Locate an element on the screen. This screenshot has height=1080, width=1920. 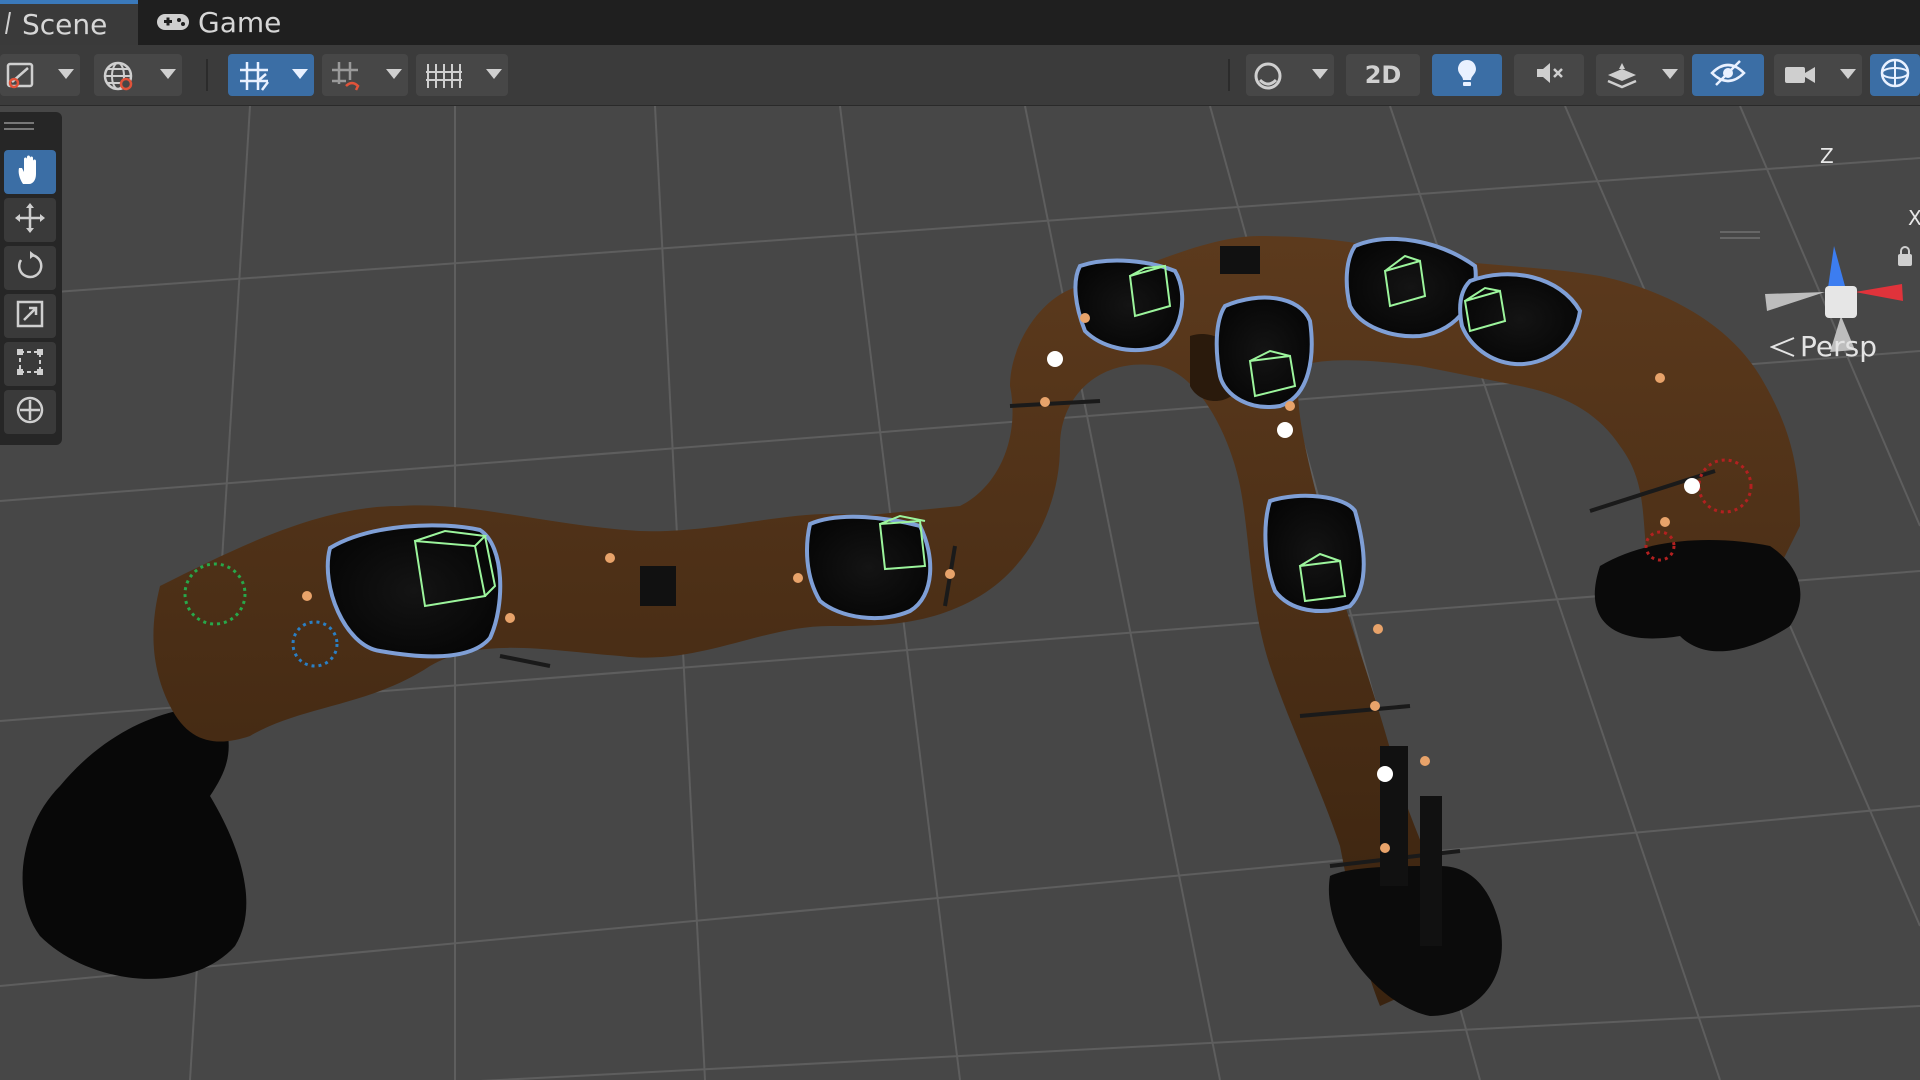
global-local-dropdown is located at coordinates (138, 75).